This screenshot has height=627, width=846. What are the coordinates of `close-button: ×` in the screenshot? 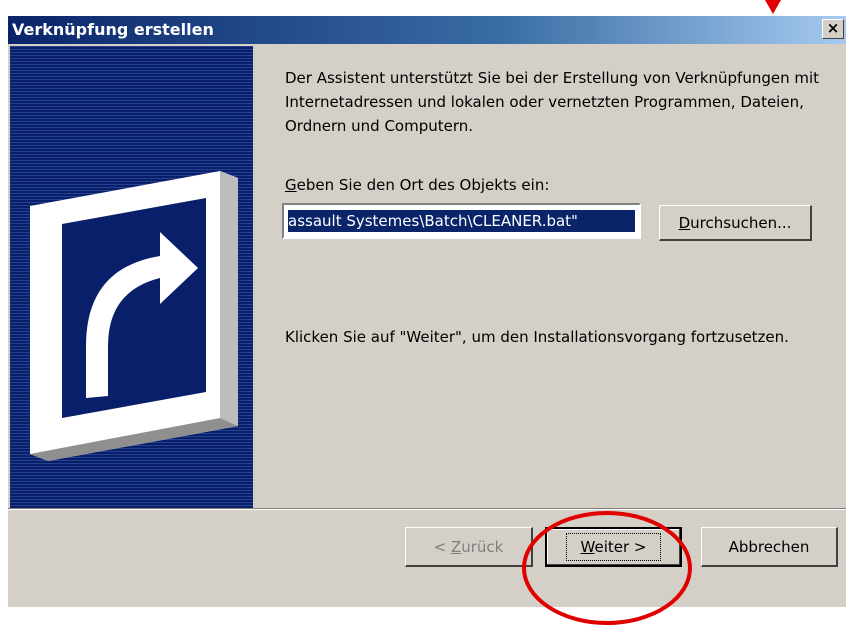 It's located at (833, 29).